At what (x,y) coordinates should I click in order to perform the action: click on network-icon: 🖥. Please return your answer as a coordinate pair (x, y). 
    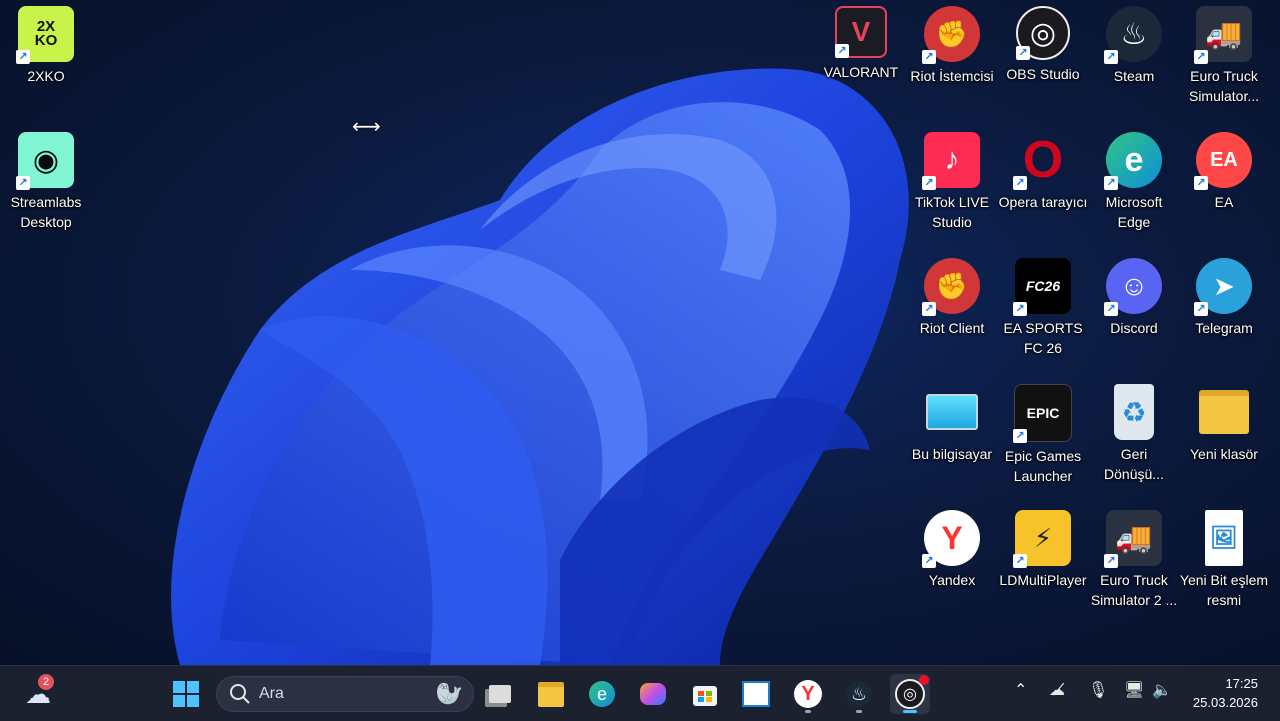
    Looking at the image, I should click on (1134, 690).